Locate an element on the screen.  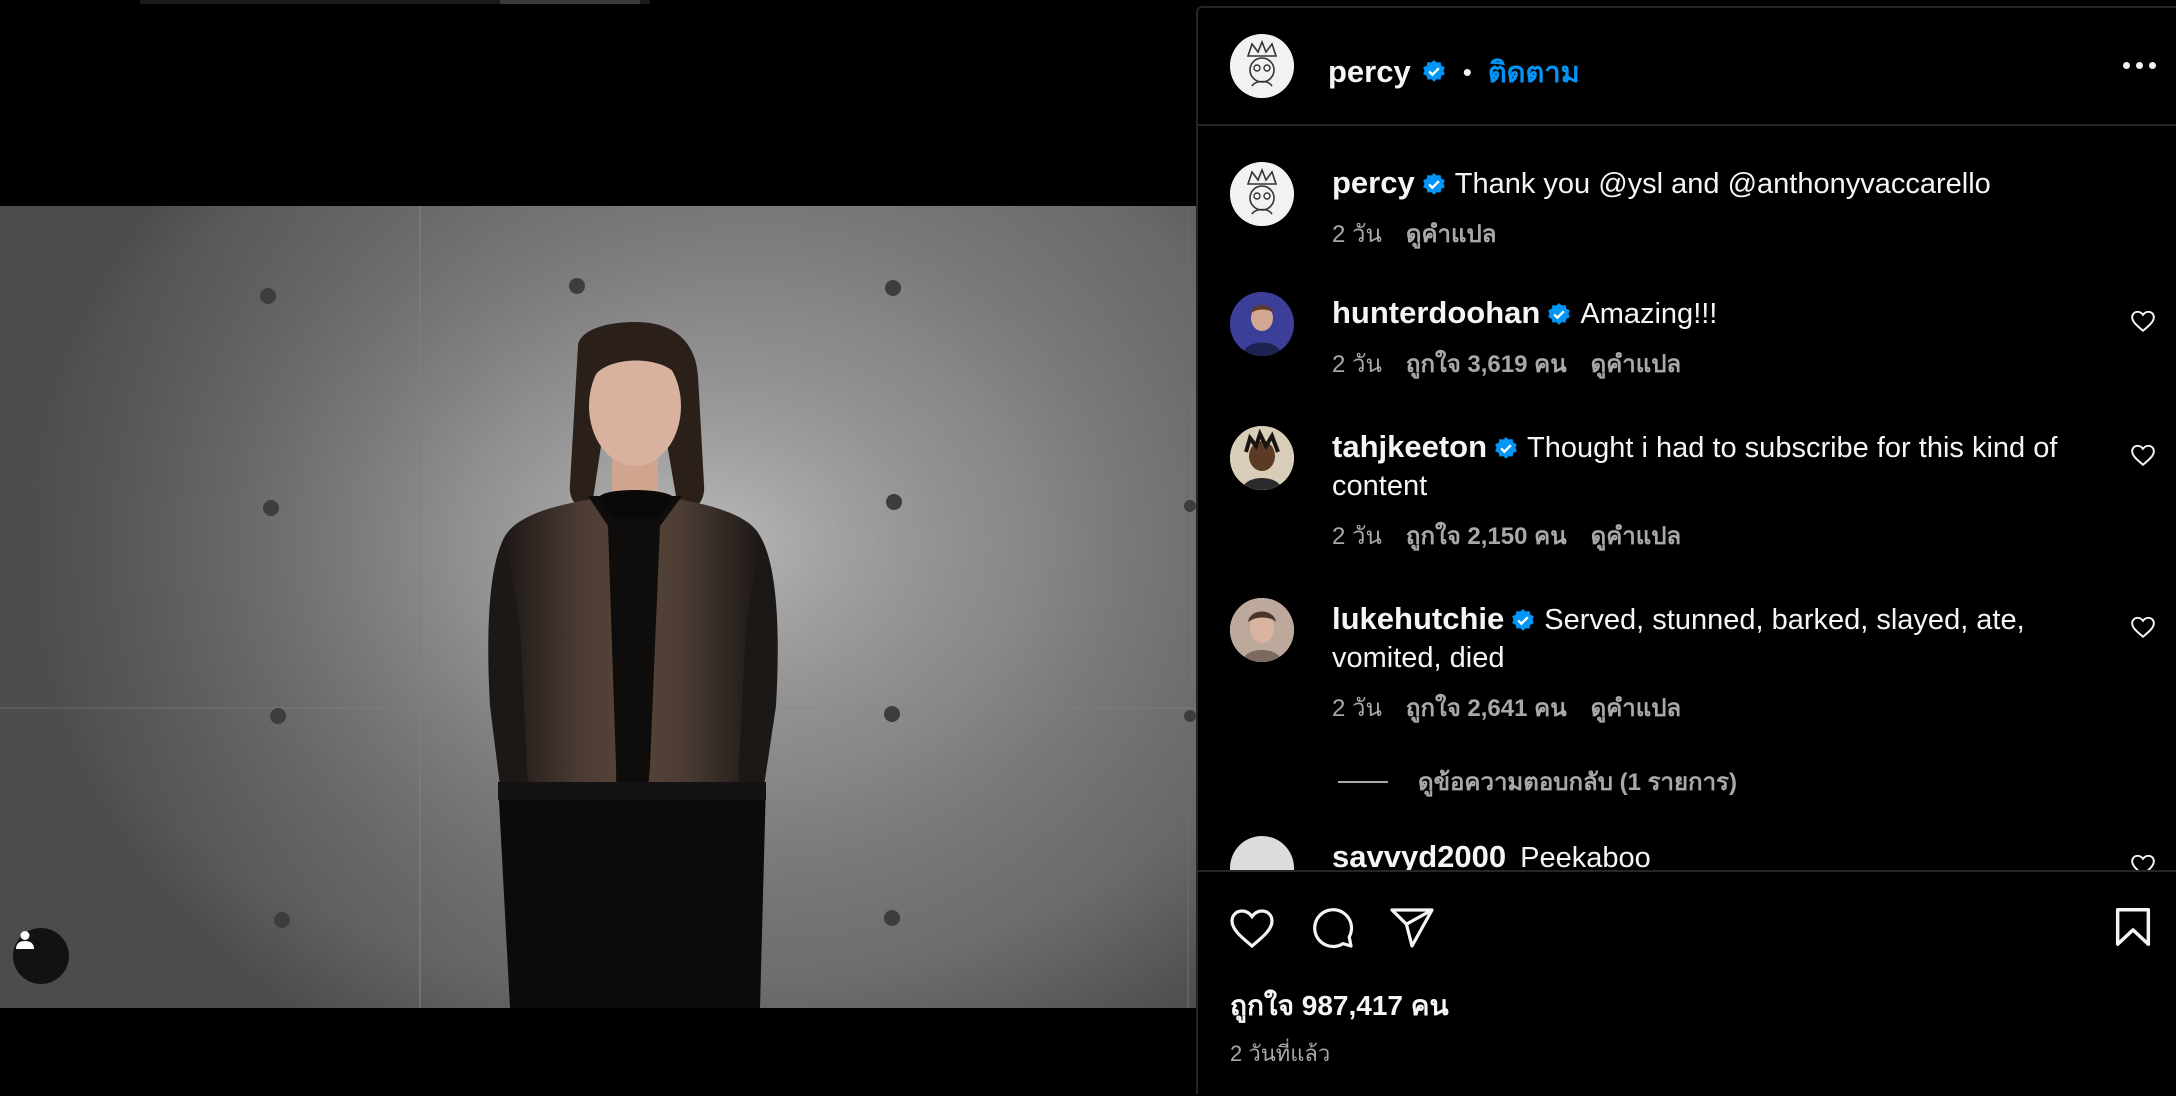
caption-translate-link: ดูคำแปล is located at coordinates (1451, 233).